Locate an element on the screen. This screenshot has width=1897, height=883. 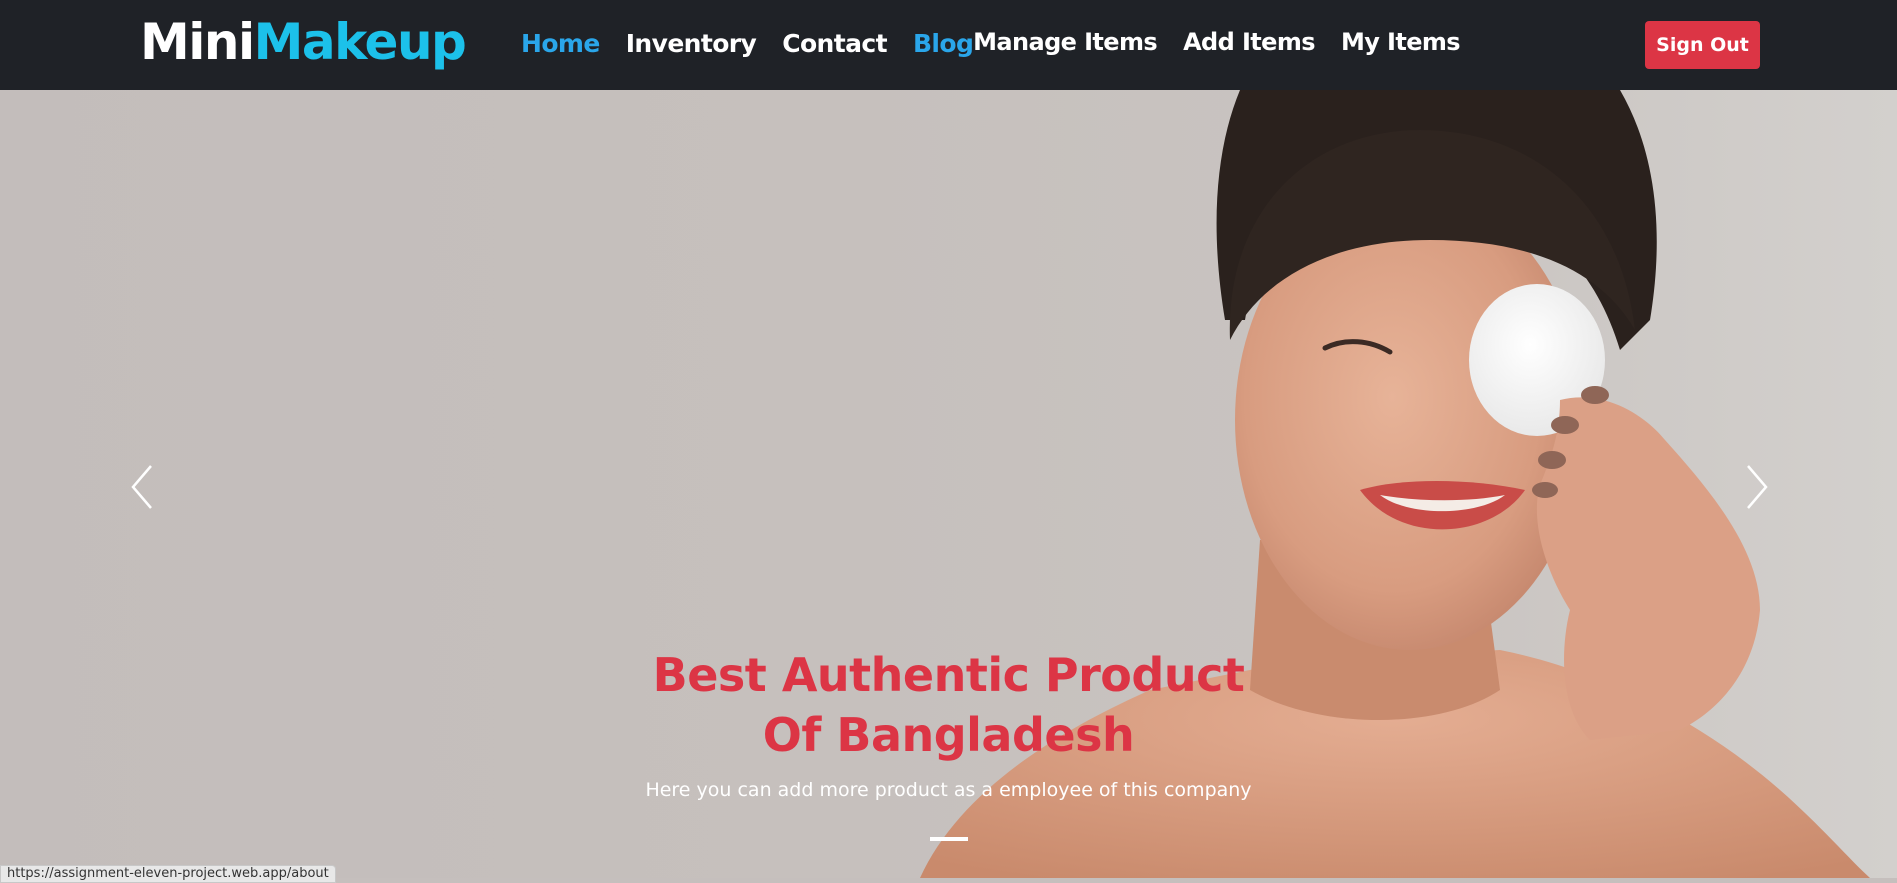
chevron-left-icon is located at coordinates (141, 487).